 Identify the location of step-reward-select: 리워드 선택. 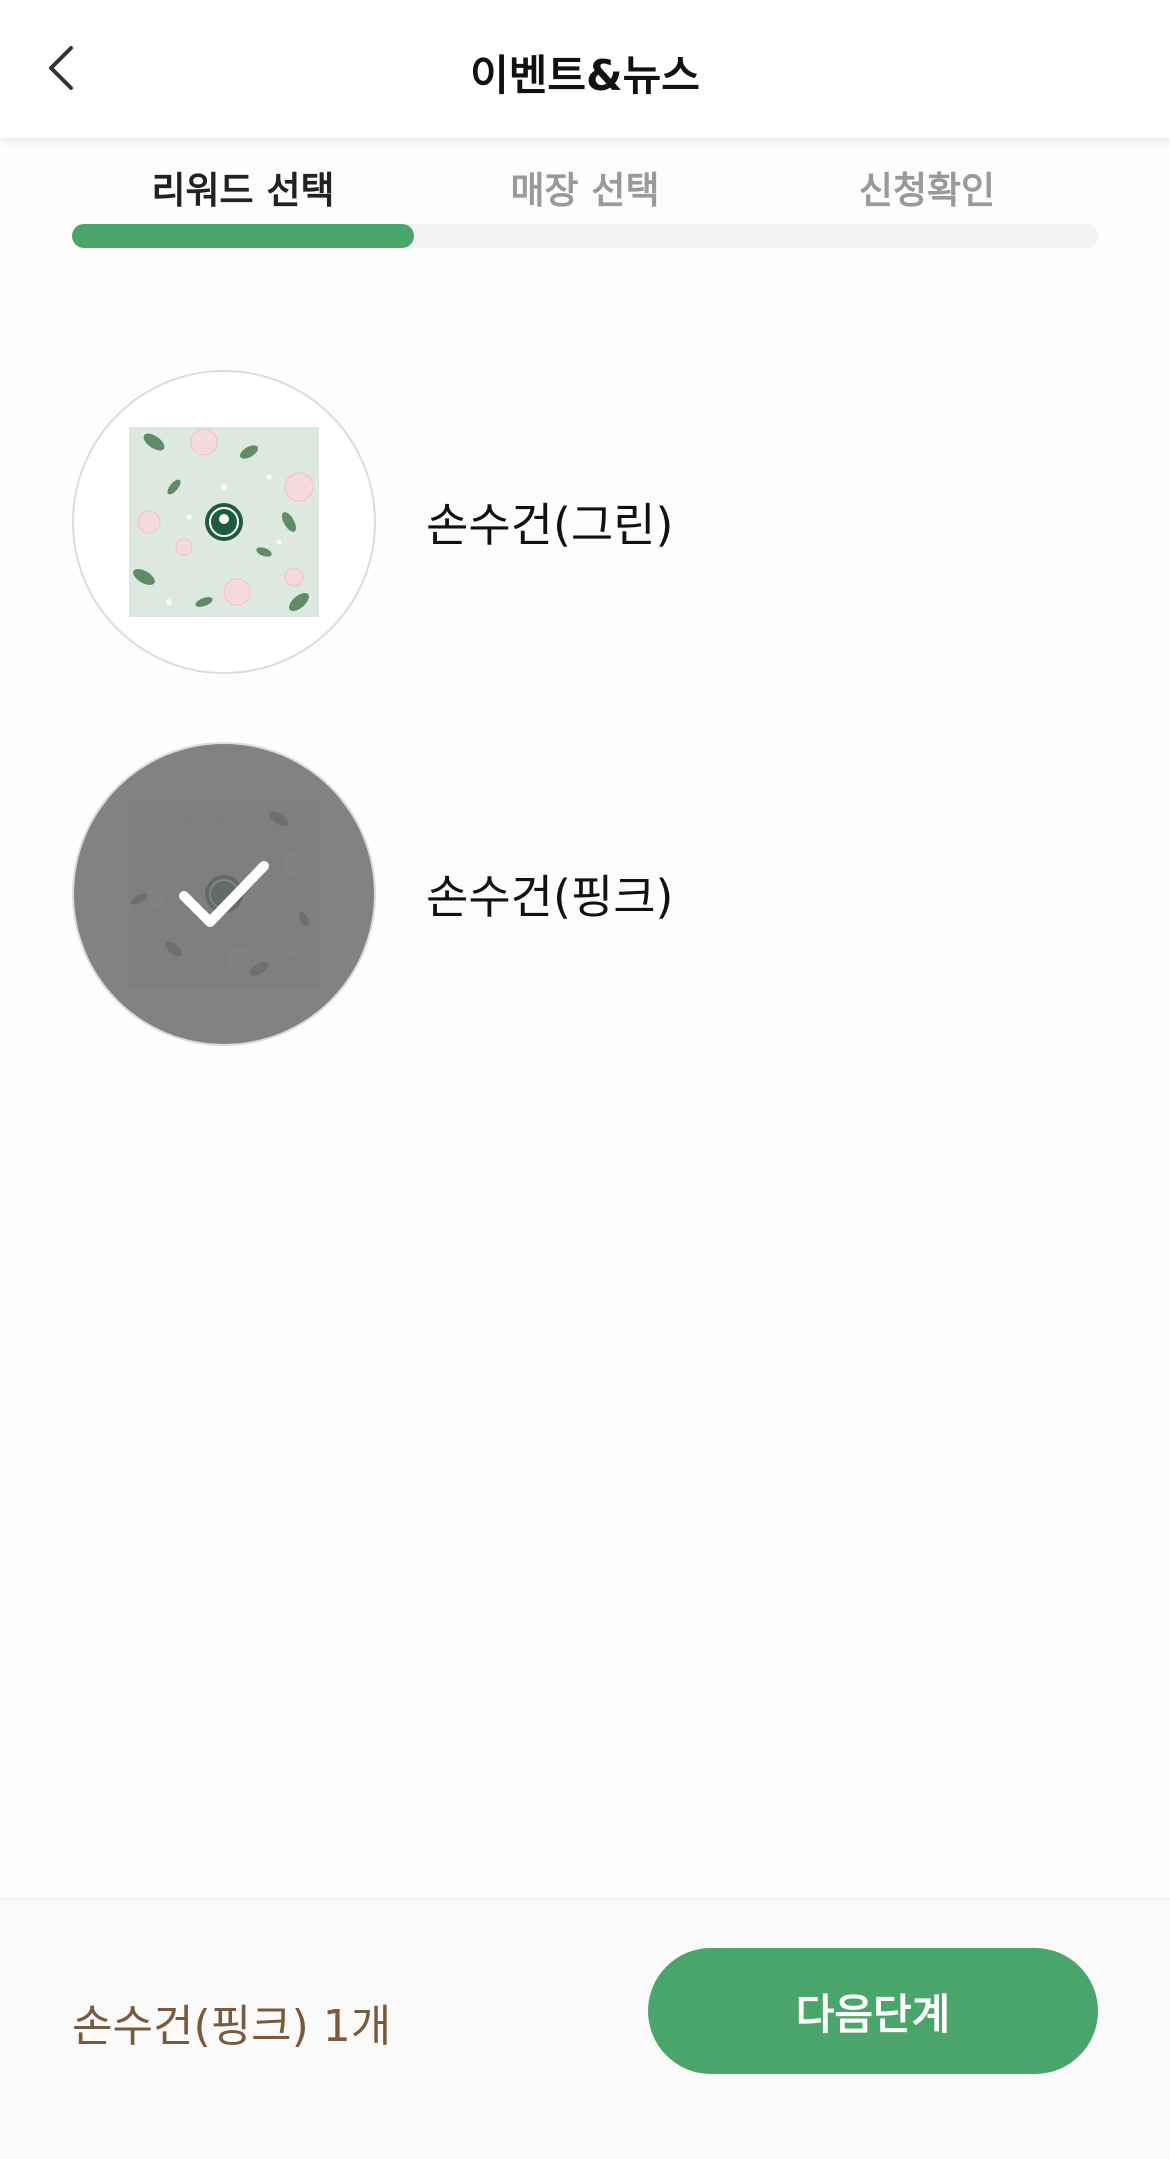
(243, 190).